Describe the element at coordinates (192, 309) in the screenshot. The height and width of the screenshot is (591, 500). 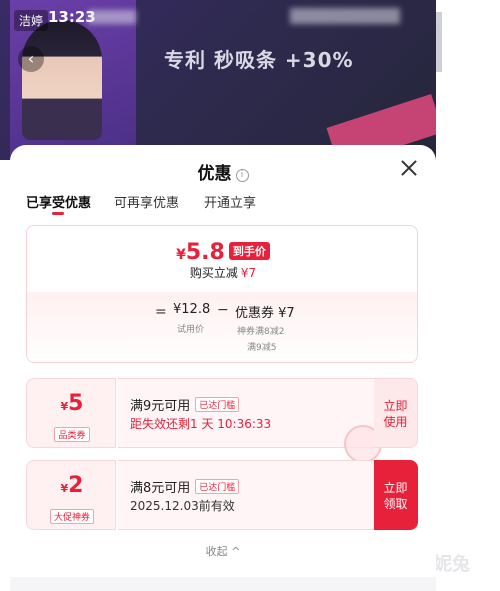
I see `trial-price: ¥12.8` at that location.